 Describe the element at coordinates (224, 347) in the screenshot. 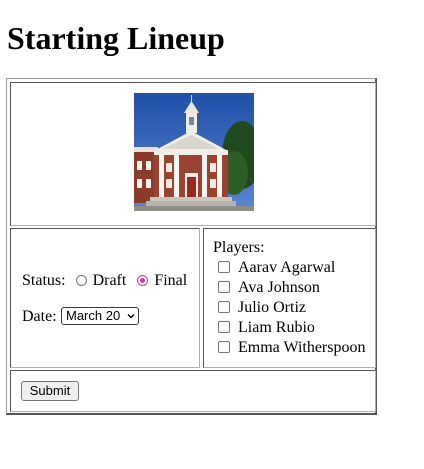

I see `player-checkbox-emma-witherspoon` at that location.